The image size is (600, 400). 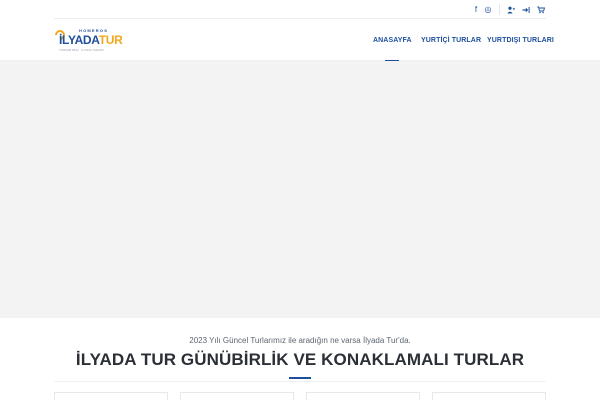 I want to click on nav-item-anasayfa: ANASAYFA, so click(x=392, y=40).